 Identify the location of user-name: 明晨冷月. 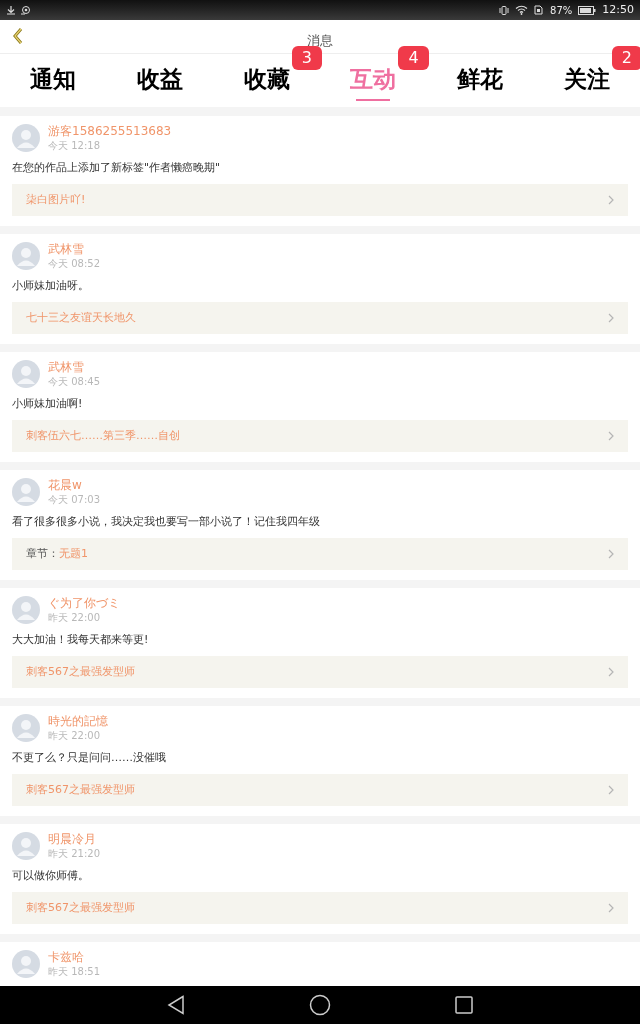
(74, 839).